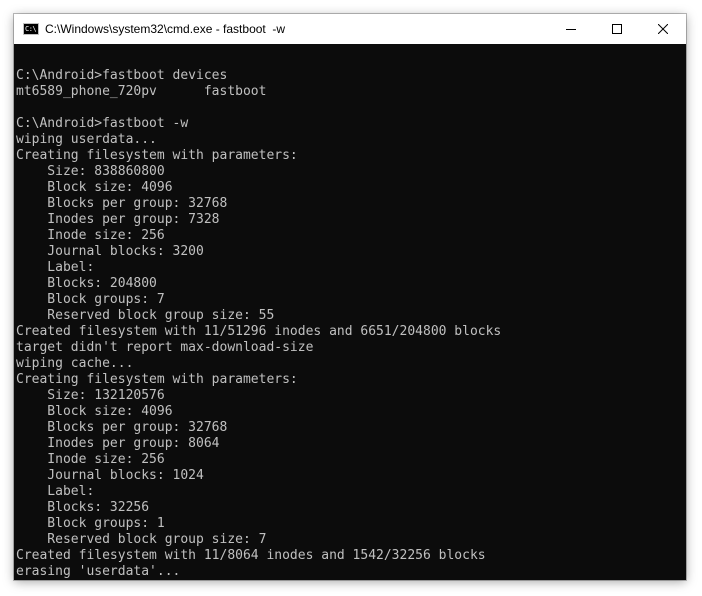  I want to click on close-button, so click(663, 29).